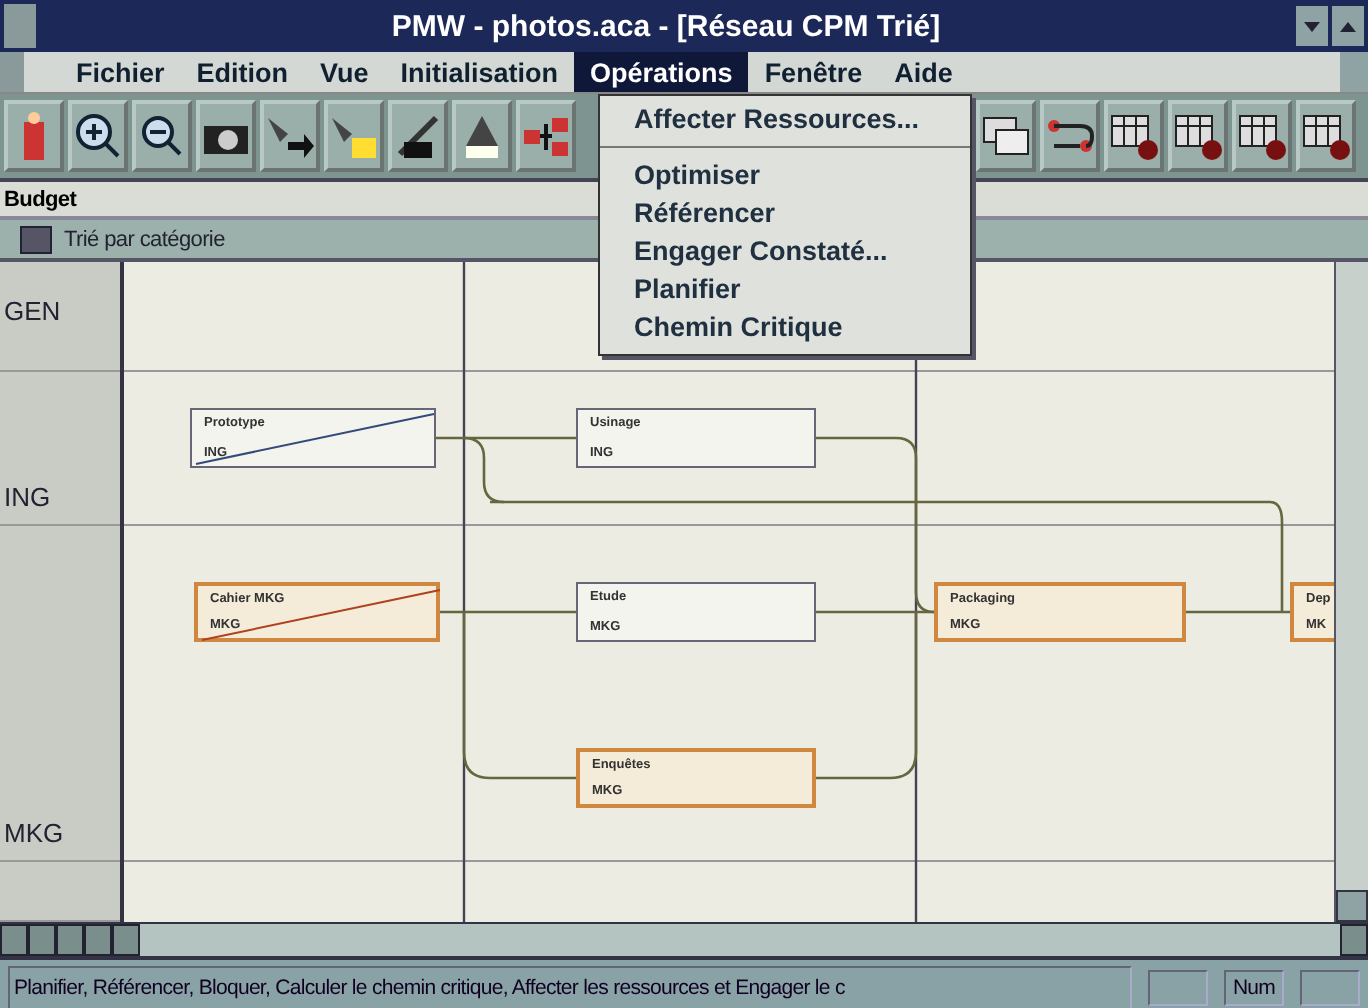 This screenshot has width=1368, height=1008. Describe the element at coordinates (813, 72) in the screenshot. I see `menu-item: Fenêtre` at that location.